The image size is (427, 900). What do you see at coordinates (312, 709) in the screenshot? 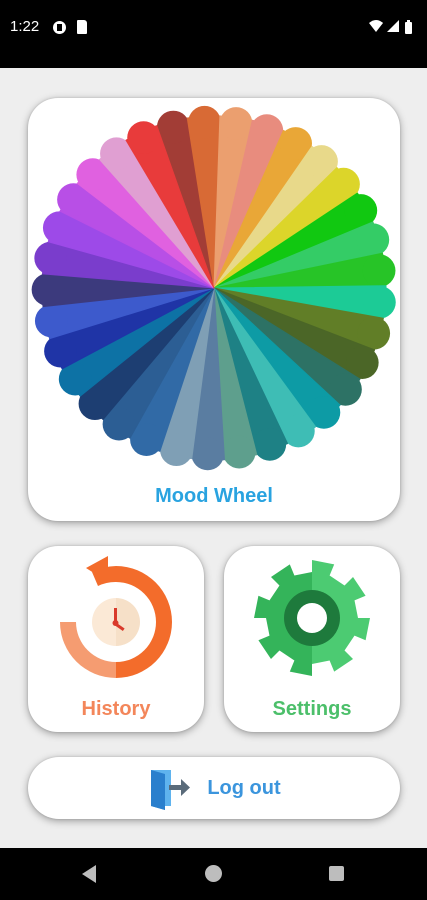
I see `settings-label: Settings` at bounding box center [312, 709].